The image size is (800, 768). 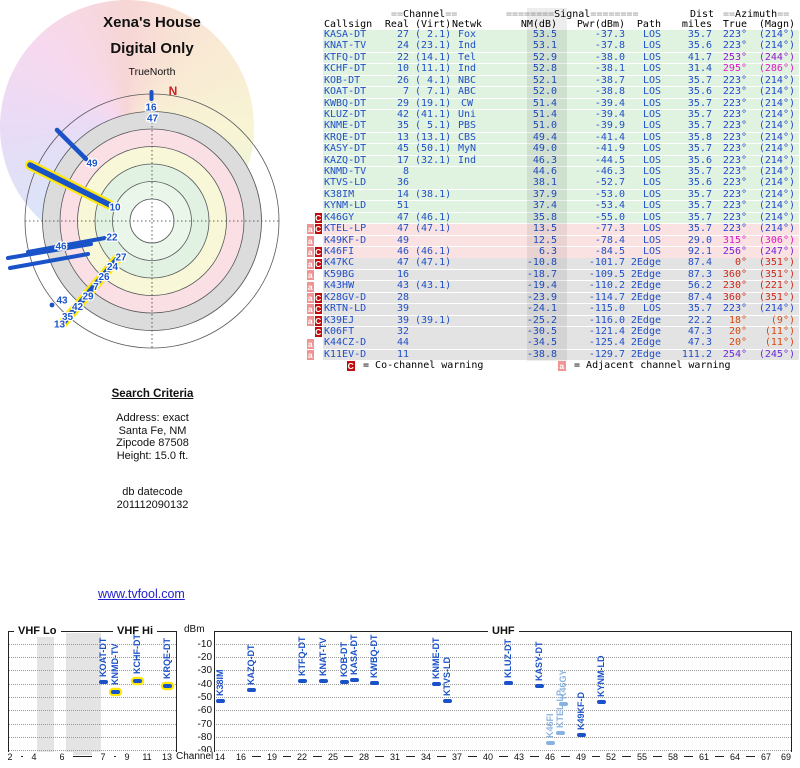 What do you see at coordinates (204, 710) in the screenshot?
I see `dbm-tick-label: -60` at bounding box center [204, 710].